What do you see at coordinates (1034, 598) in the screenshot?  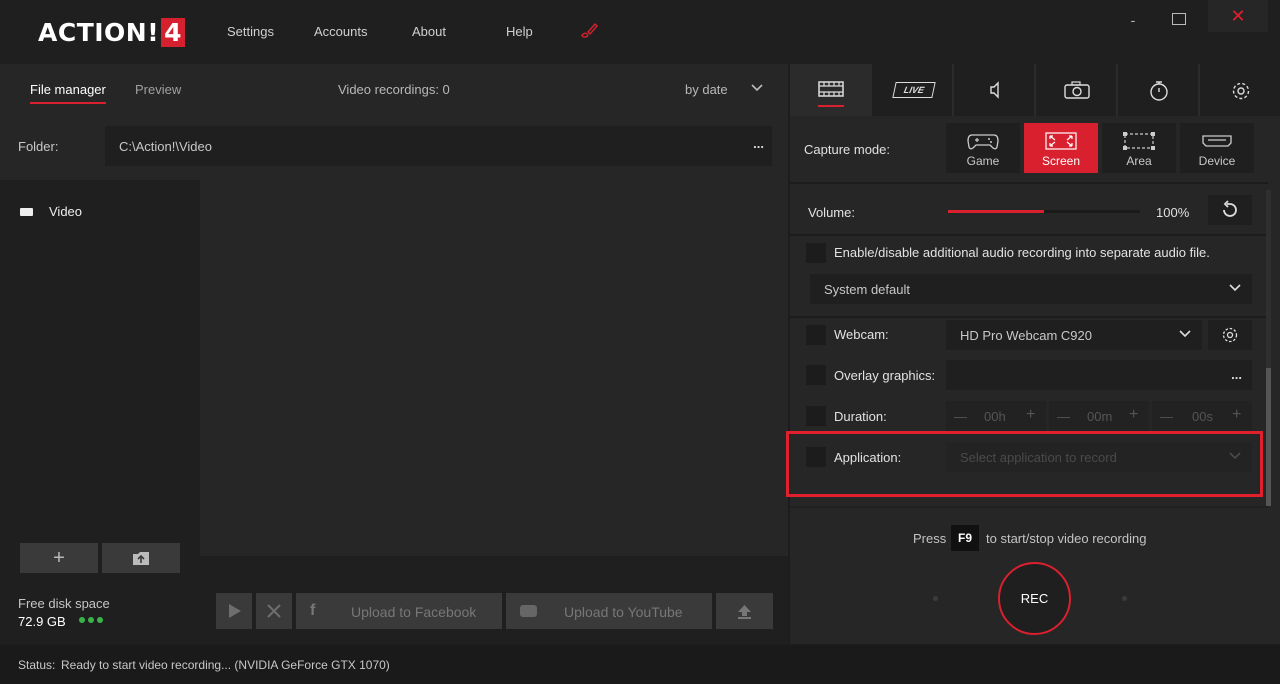 I see `record-button: REC` at bounding box center [1034, 598].